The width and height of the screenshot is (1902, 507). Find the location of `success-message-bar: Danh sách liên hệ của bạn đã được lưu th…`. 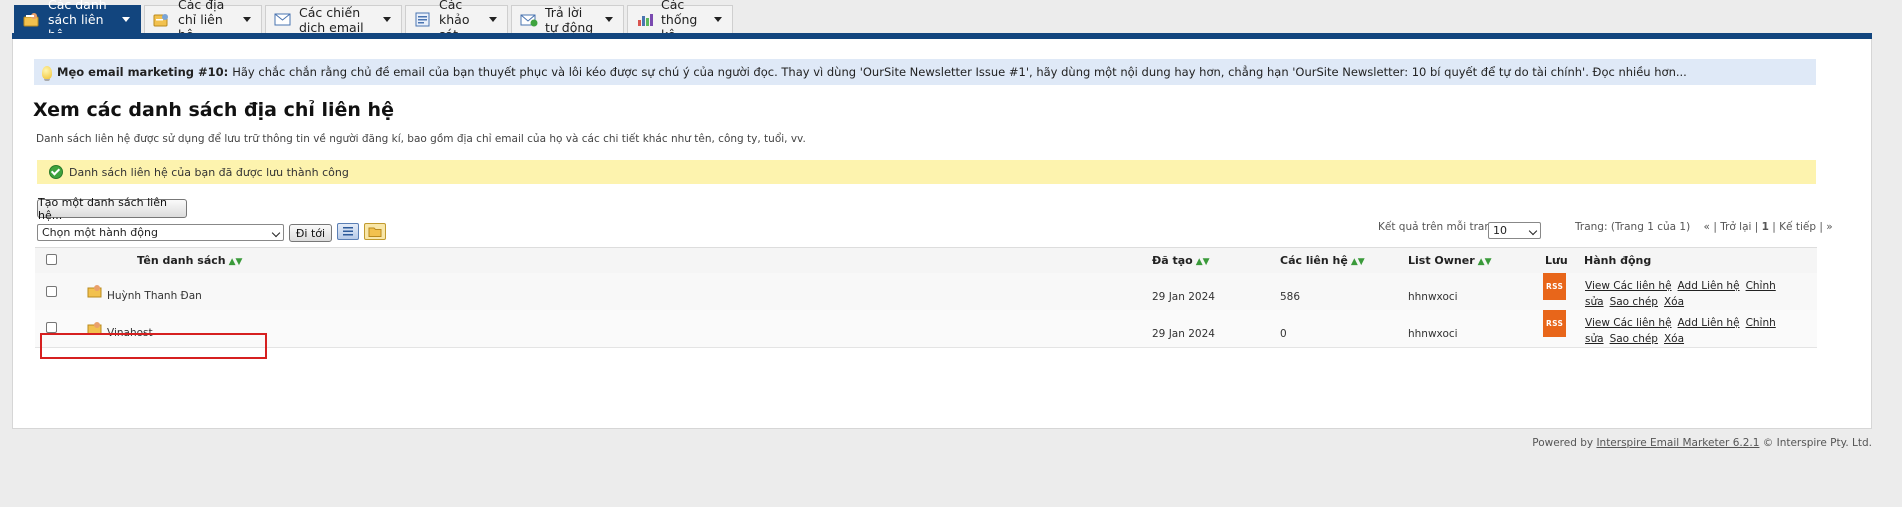

success-message-bar: Danh sách liên hệ của bạn đã được lưu th… is located at coordinates (926, 172).